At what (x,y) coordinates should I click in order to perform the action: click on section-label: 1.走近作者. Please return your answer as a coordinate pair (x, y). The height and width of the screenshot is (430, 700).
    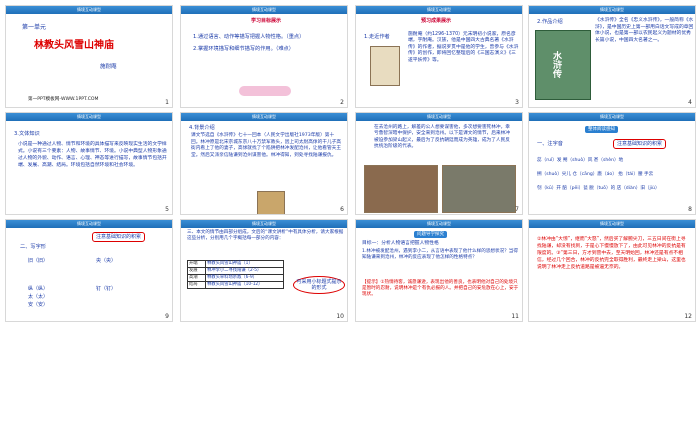
    Looking at the image, I should click on (377, 37).